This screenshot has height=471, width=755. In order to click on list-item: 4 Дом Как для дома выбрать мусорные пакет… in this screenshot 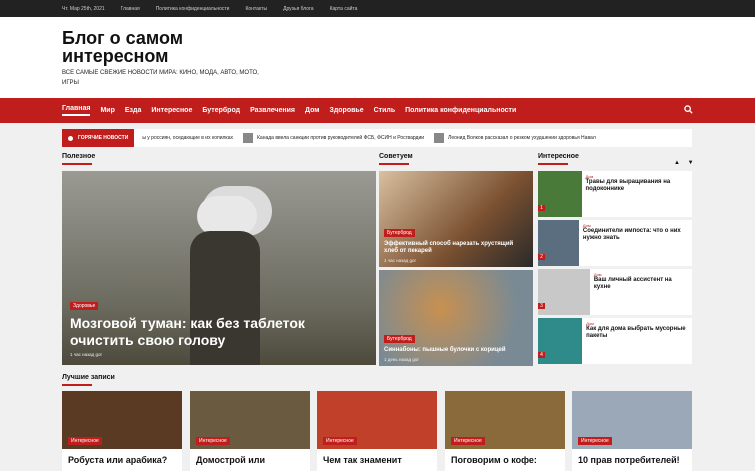, I will do `click(615, 341)`.